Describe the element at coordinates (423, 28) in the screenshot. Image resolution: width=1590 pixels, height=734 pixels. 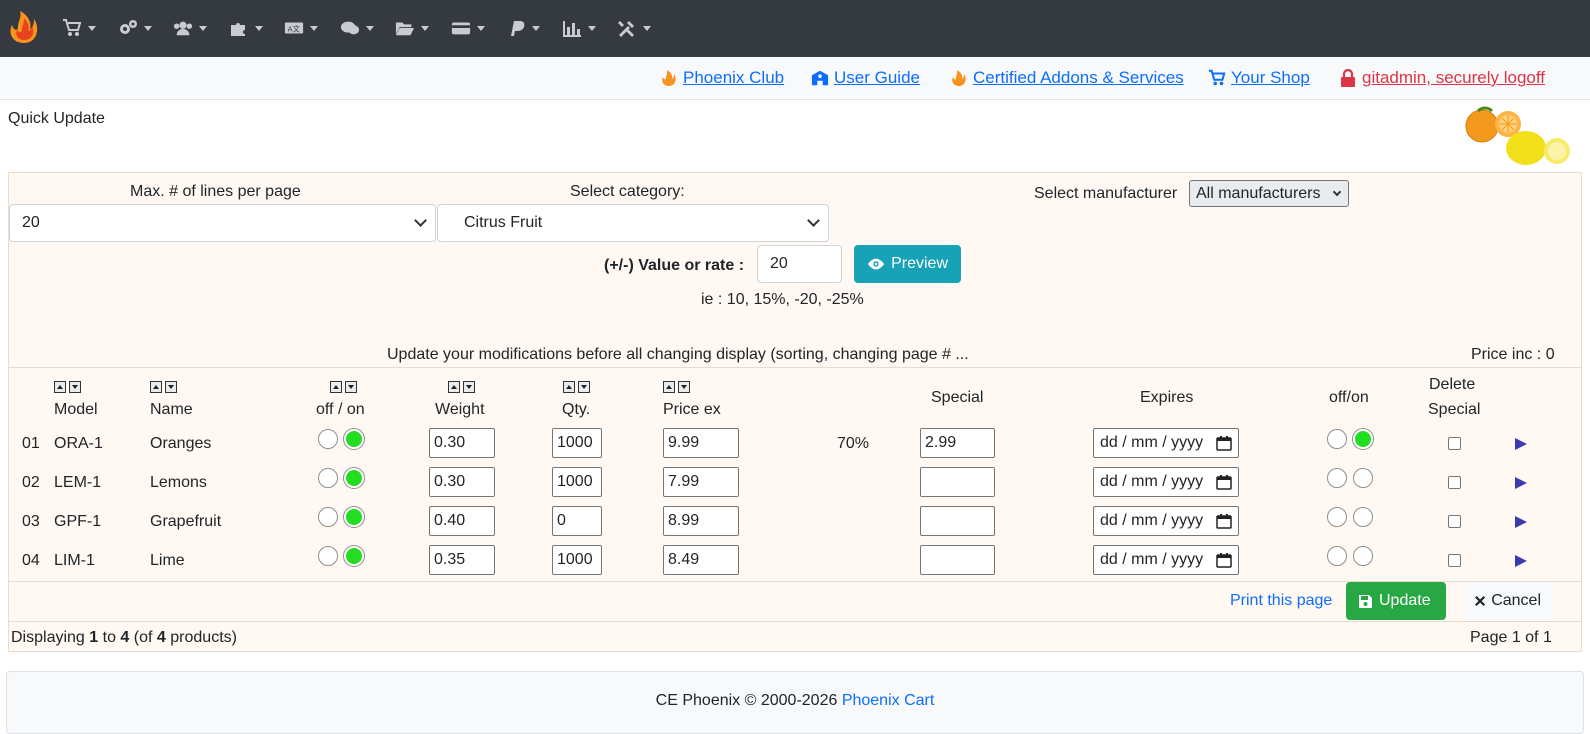
I see `tools-files-menu` at that location.